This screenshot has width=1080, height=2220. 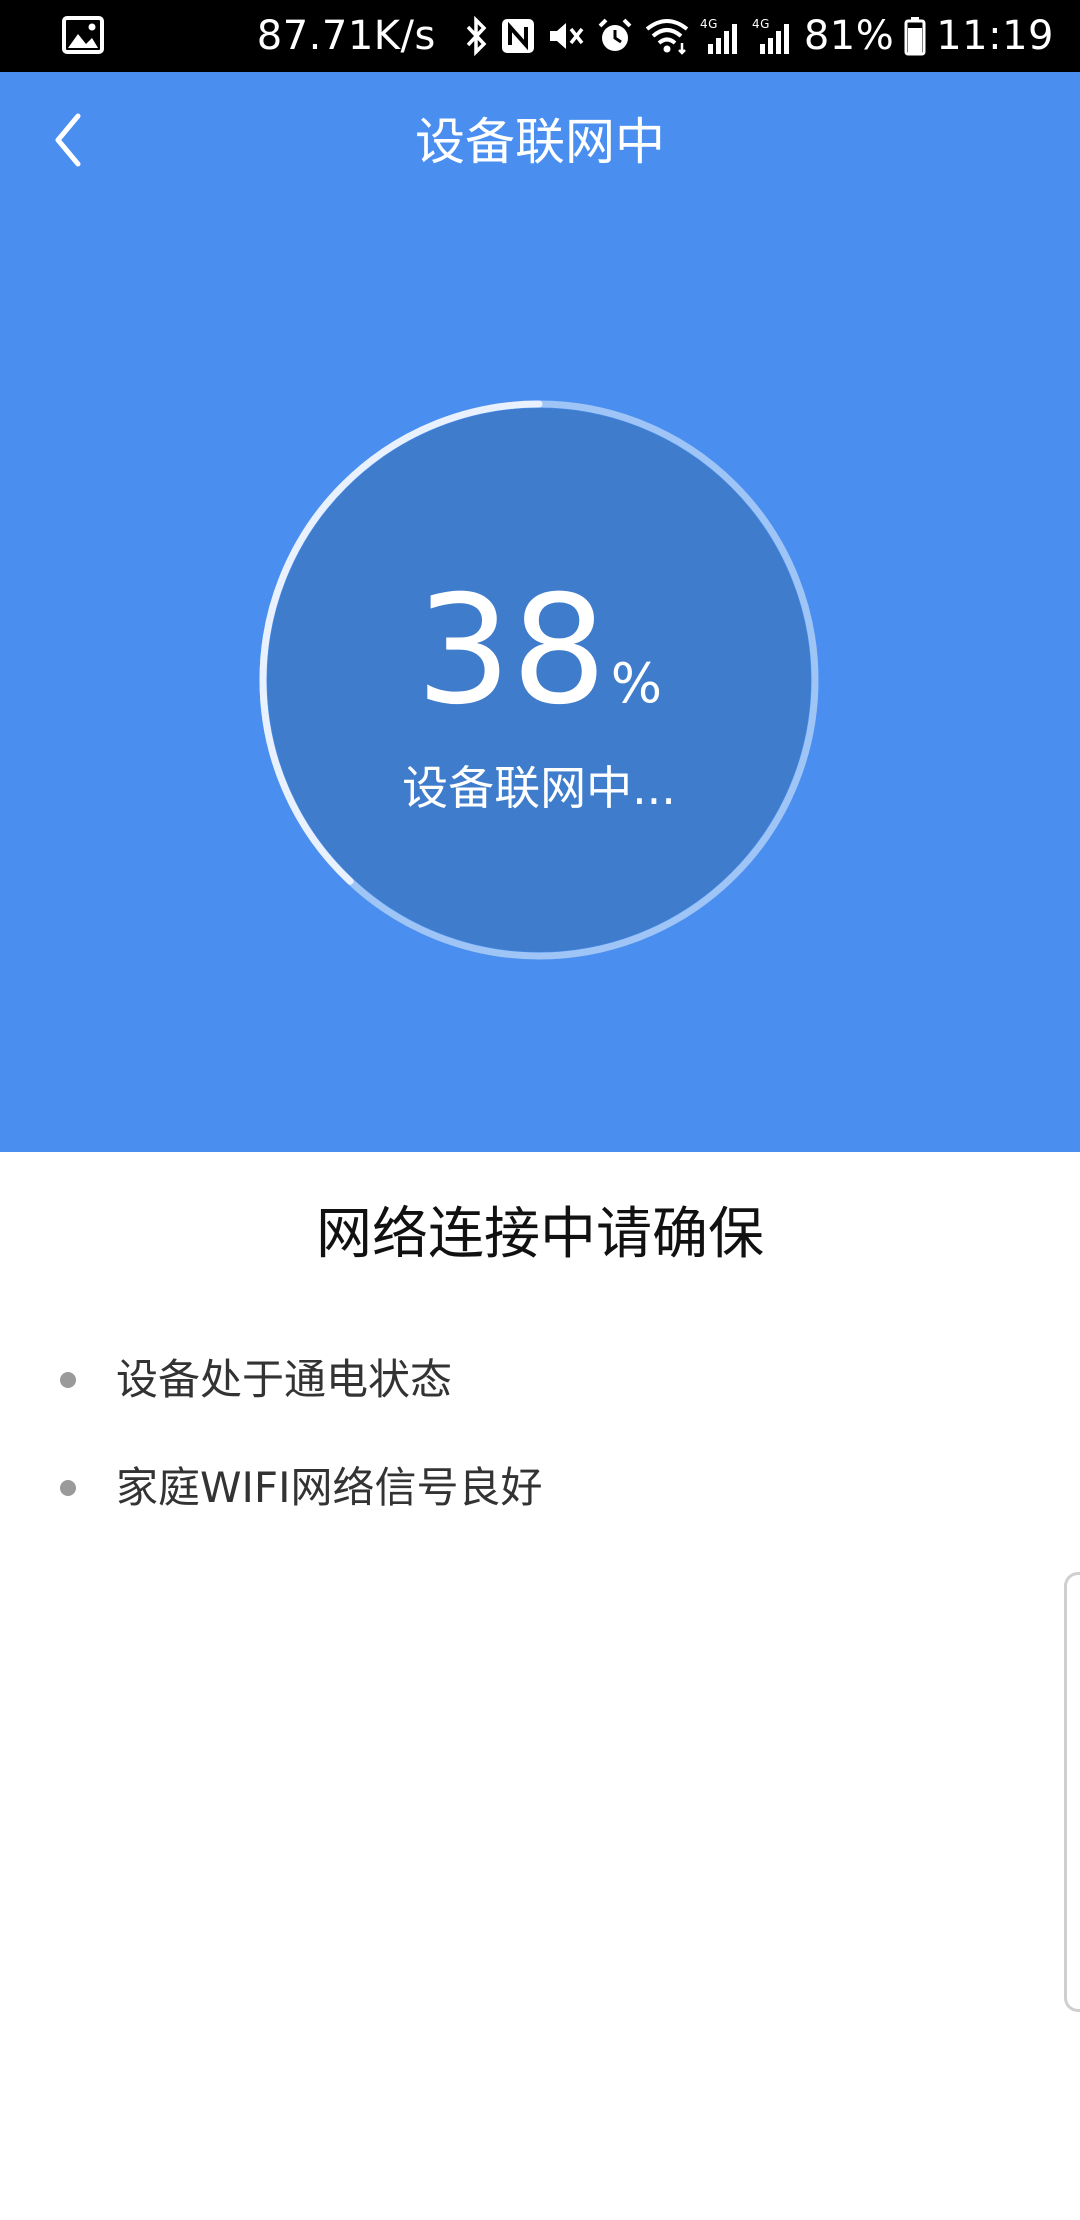 I want to click on wifi-icon, so click(x=667, y=36).